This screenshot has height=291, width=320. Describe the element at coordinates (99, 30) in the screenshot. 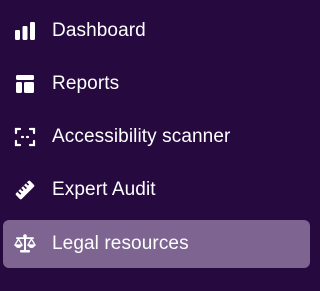

I see `sidebar-item-label: Dashboard` at that location.